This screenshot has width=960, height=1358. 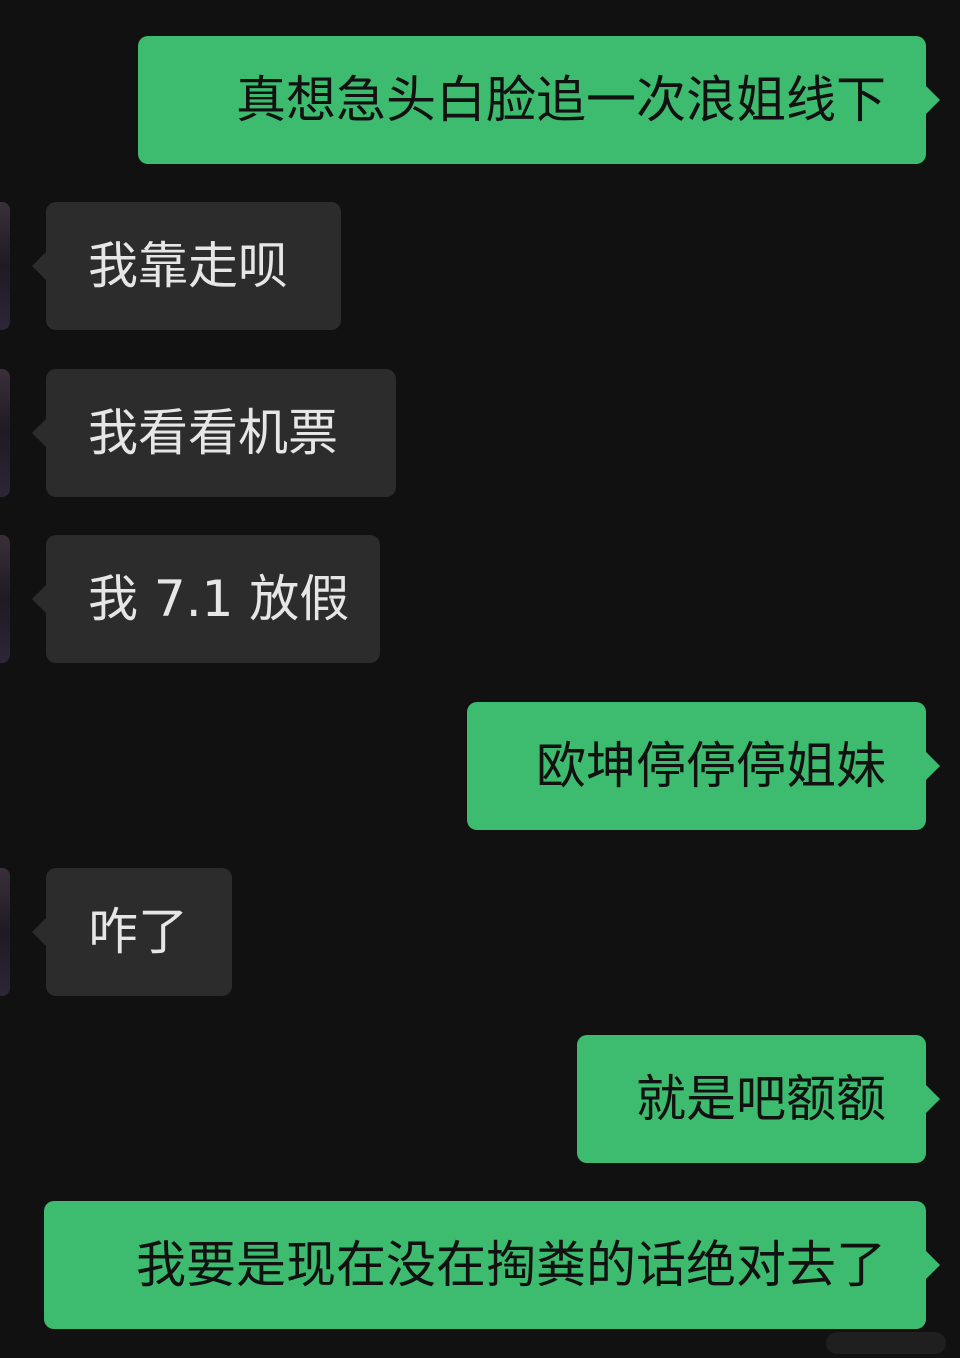 What do you see at coordinates (219, 599) in the screenshot?
I see `message-text: 我 7.1 放假` at bounding box center [219, 599].